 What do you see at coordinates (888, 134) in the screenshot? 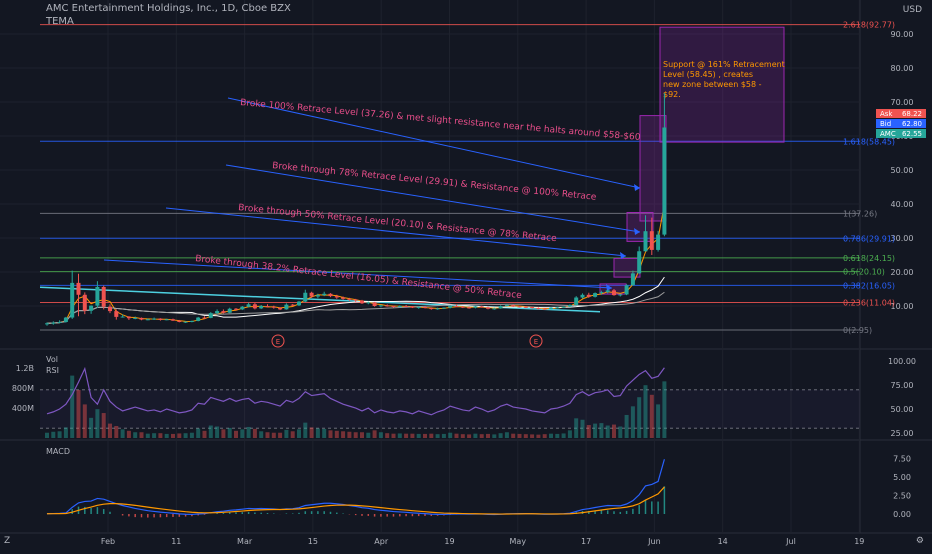
I see `price-tag-name: AMC` at bounding box center [888, 134].